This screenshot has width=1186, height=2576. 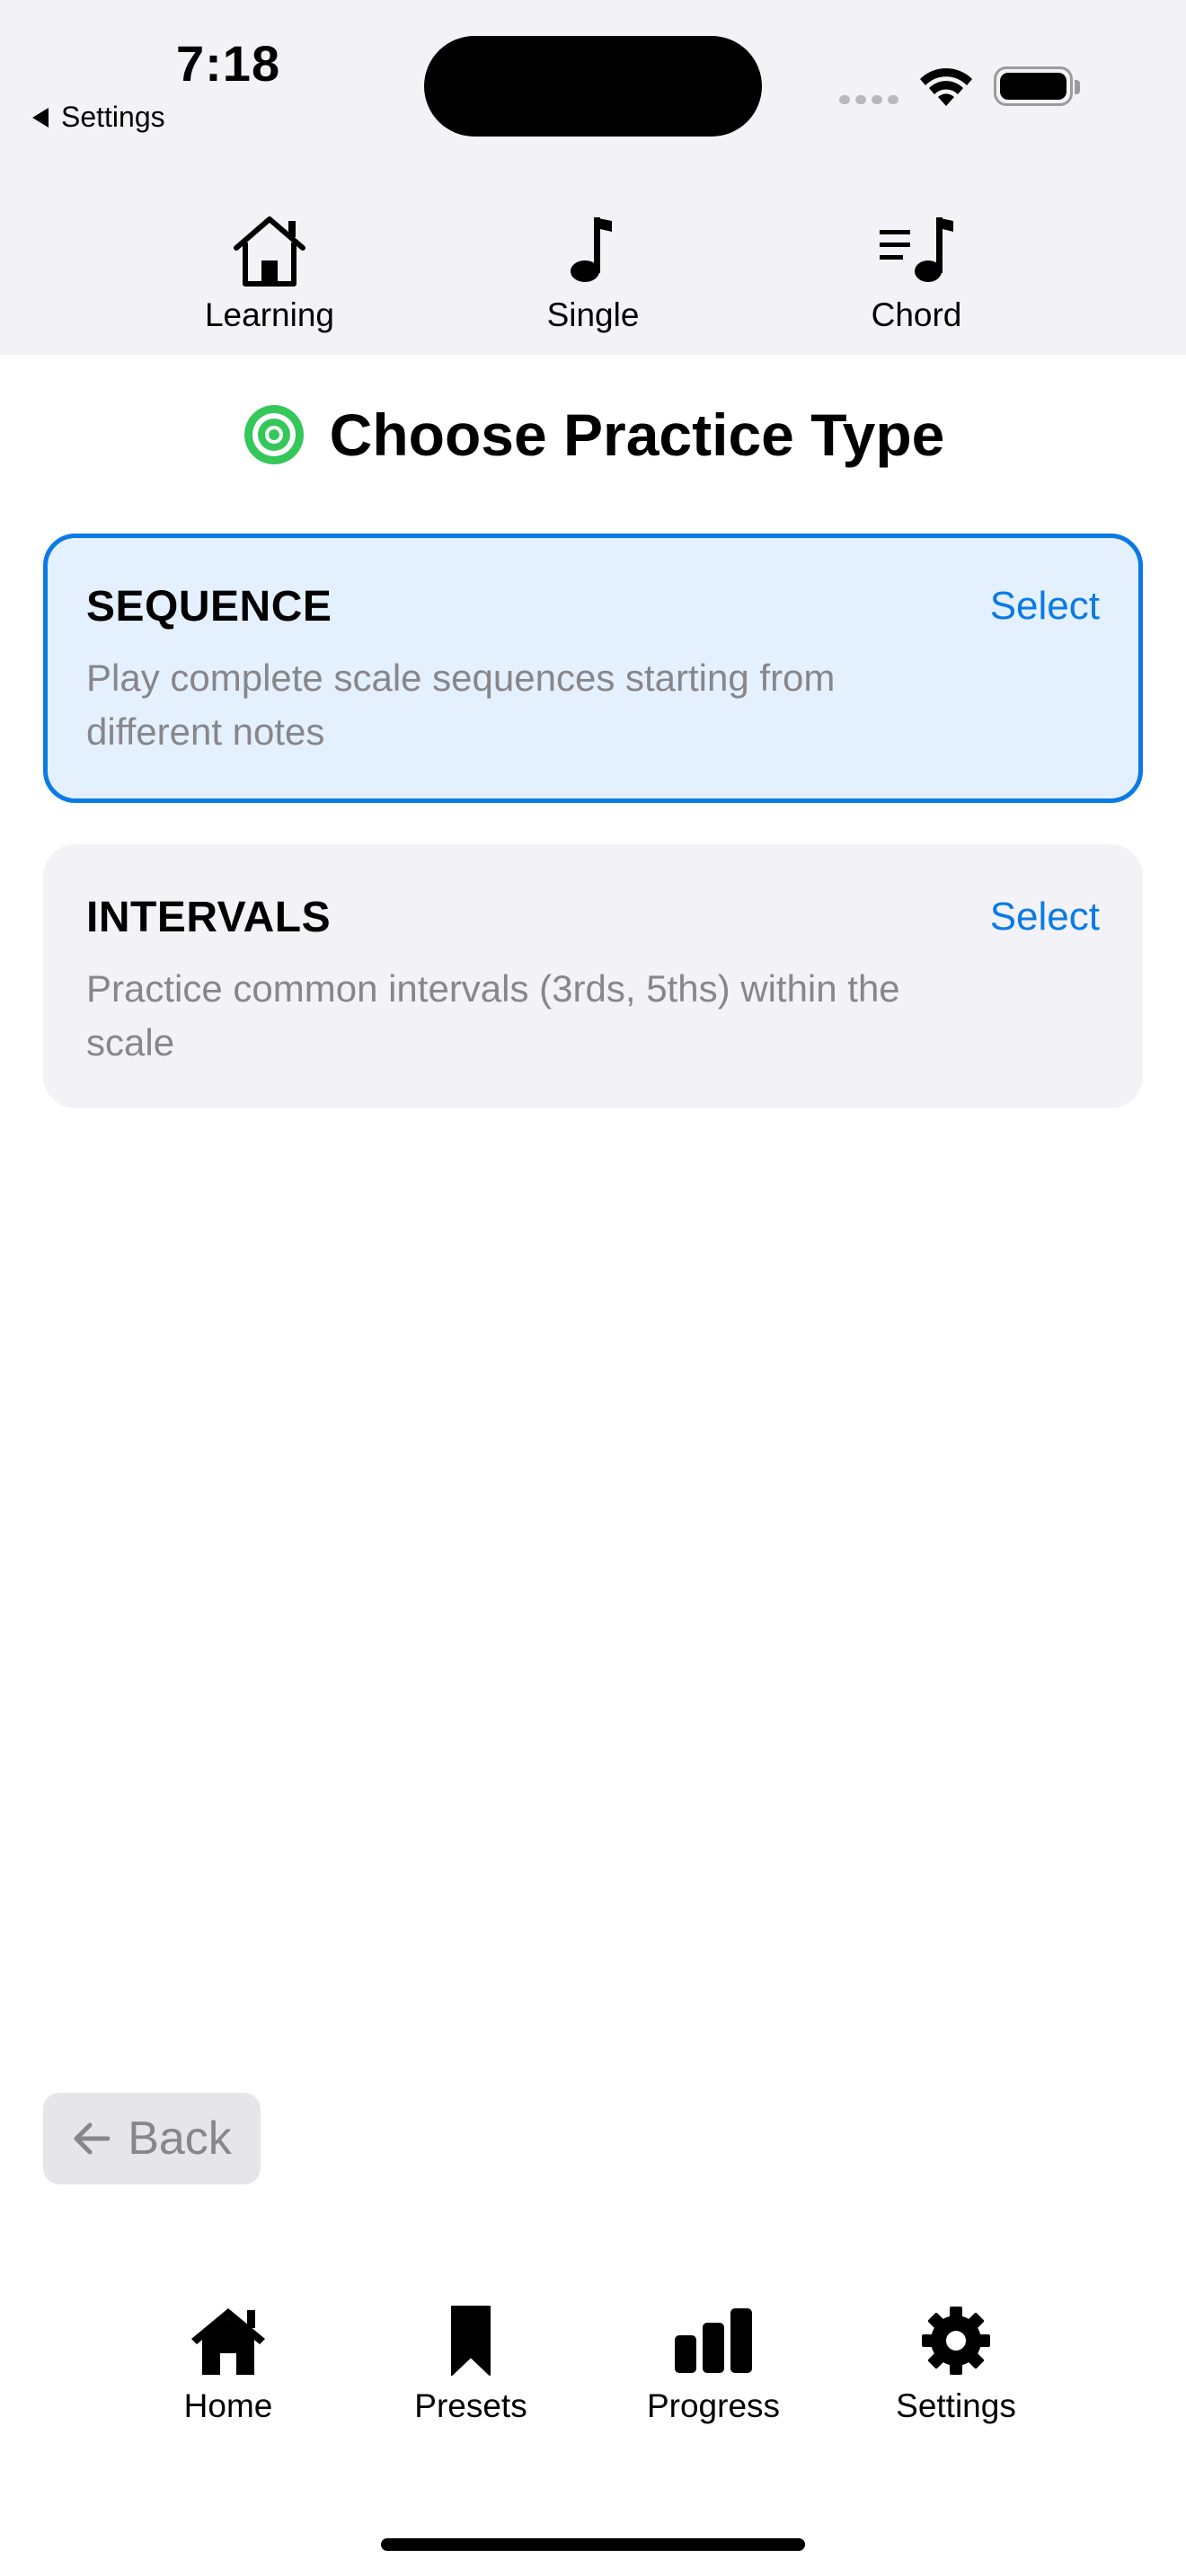 I want to click on tab-settings-label: Settings, so click(x=956, y=2405).